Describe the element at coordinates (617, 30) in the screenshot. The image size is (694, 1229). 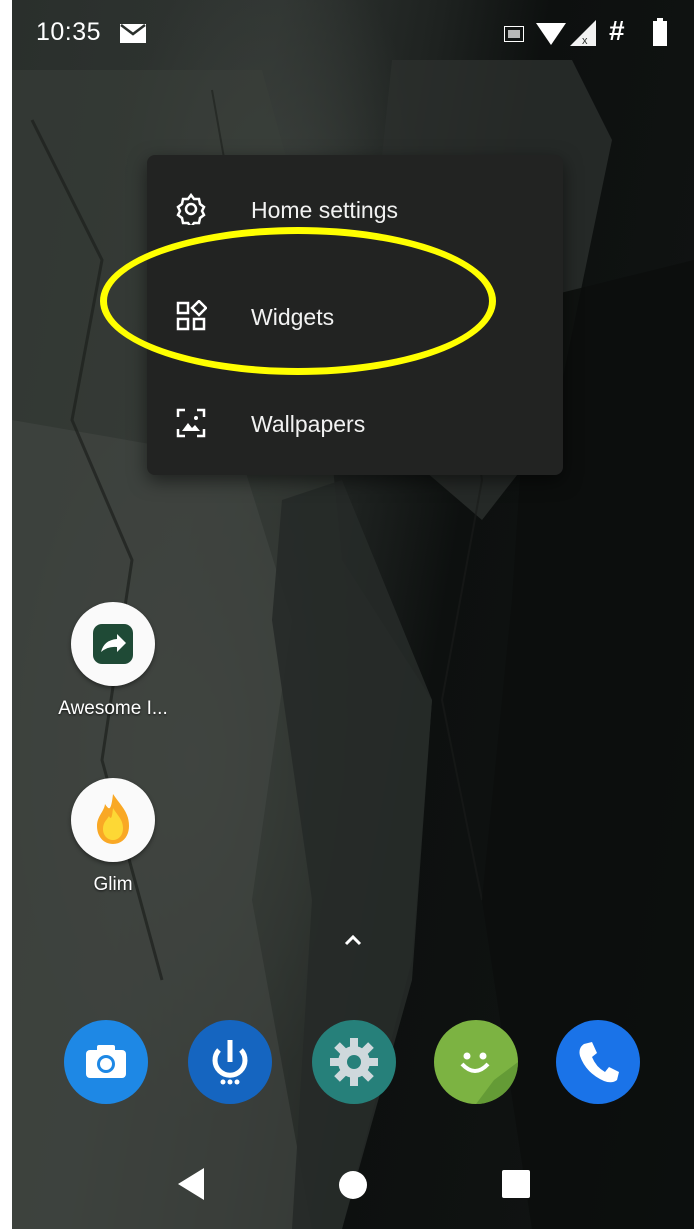
I see `hash-icon: #` at that location.